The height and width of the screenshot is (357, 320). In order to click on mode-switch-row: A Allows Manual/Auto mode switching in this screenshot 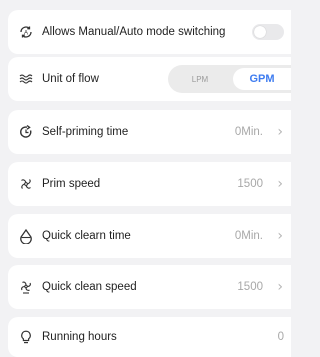, I will do `click(149, 32)`.